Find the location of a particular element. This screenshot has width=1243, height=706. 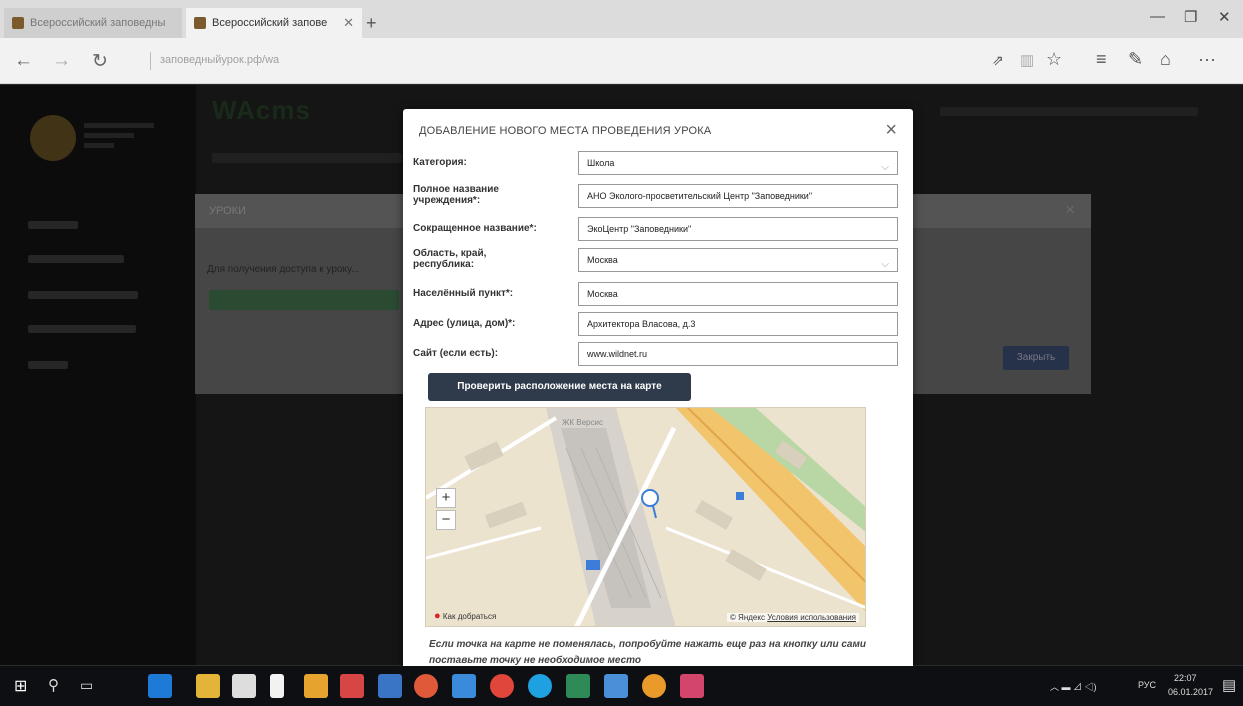

notifications-icon: ▤ is located at coordinates (1229, 685).